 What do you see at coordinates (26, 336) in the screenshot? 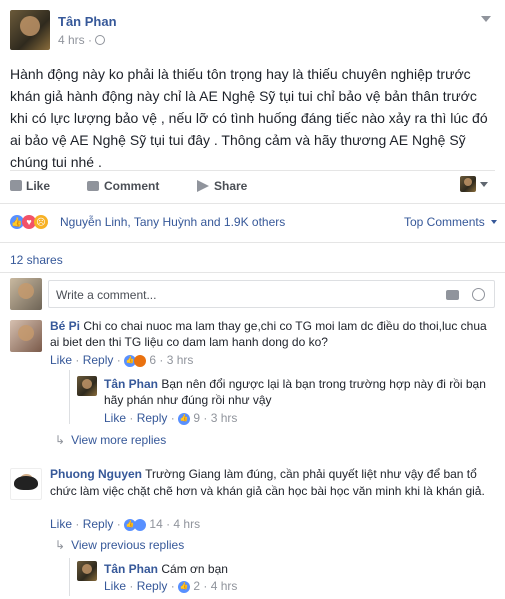
I see `commenter-avatar` at bounding box center [26, 336].